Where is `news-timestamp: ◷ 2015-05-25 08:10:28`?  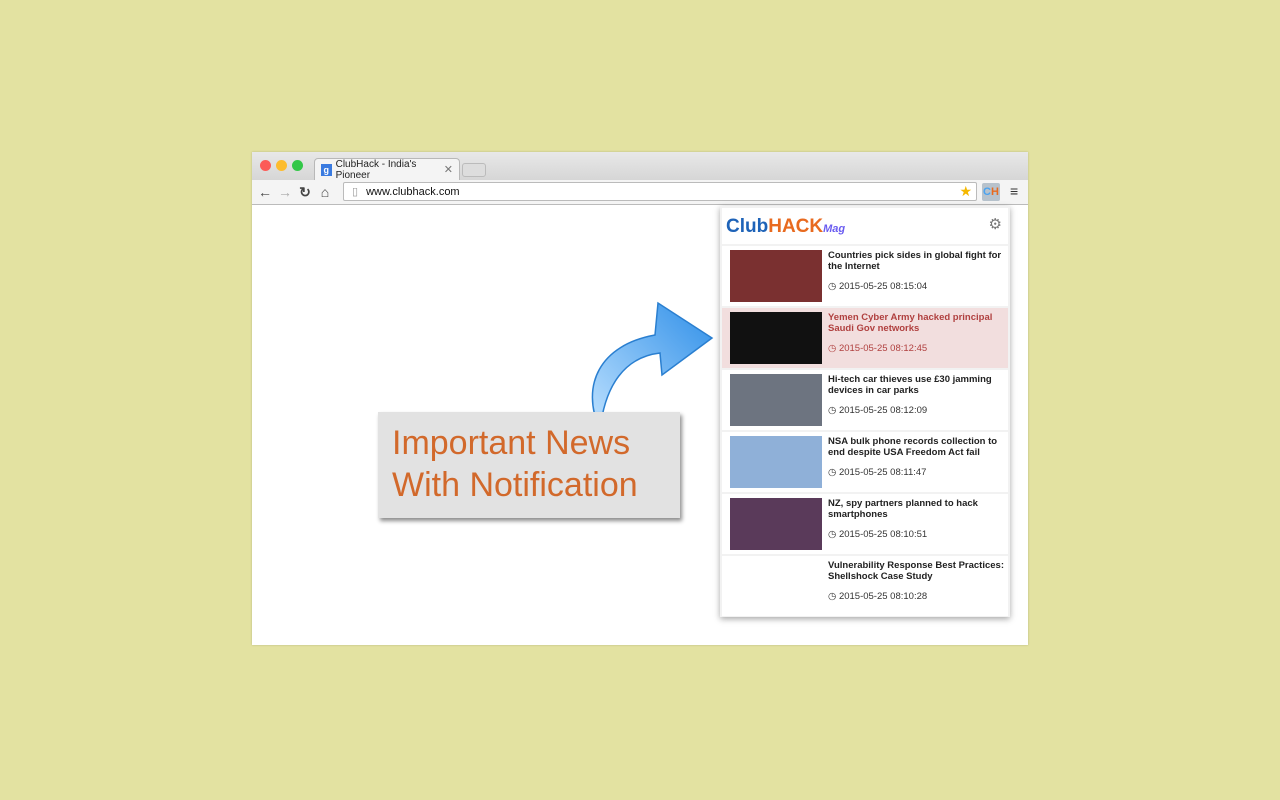 news-timestamp: ◷ 2015-05-25 08:10:28 is located at coordinates (877, 596).